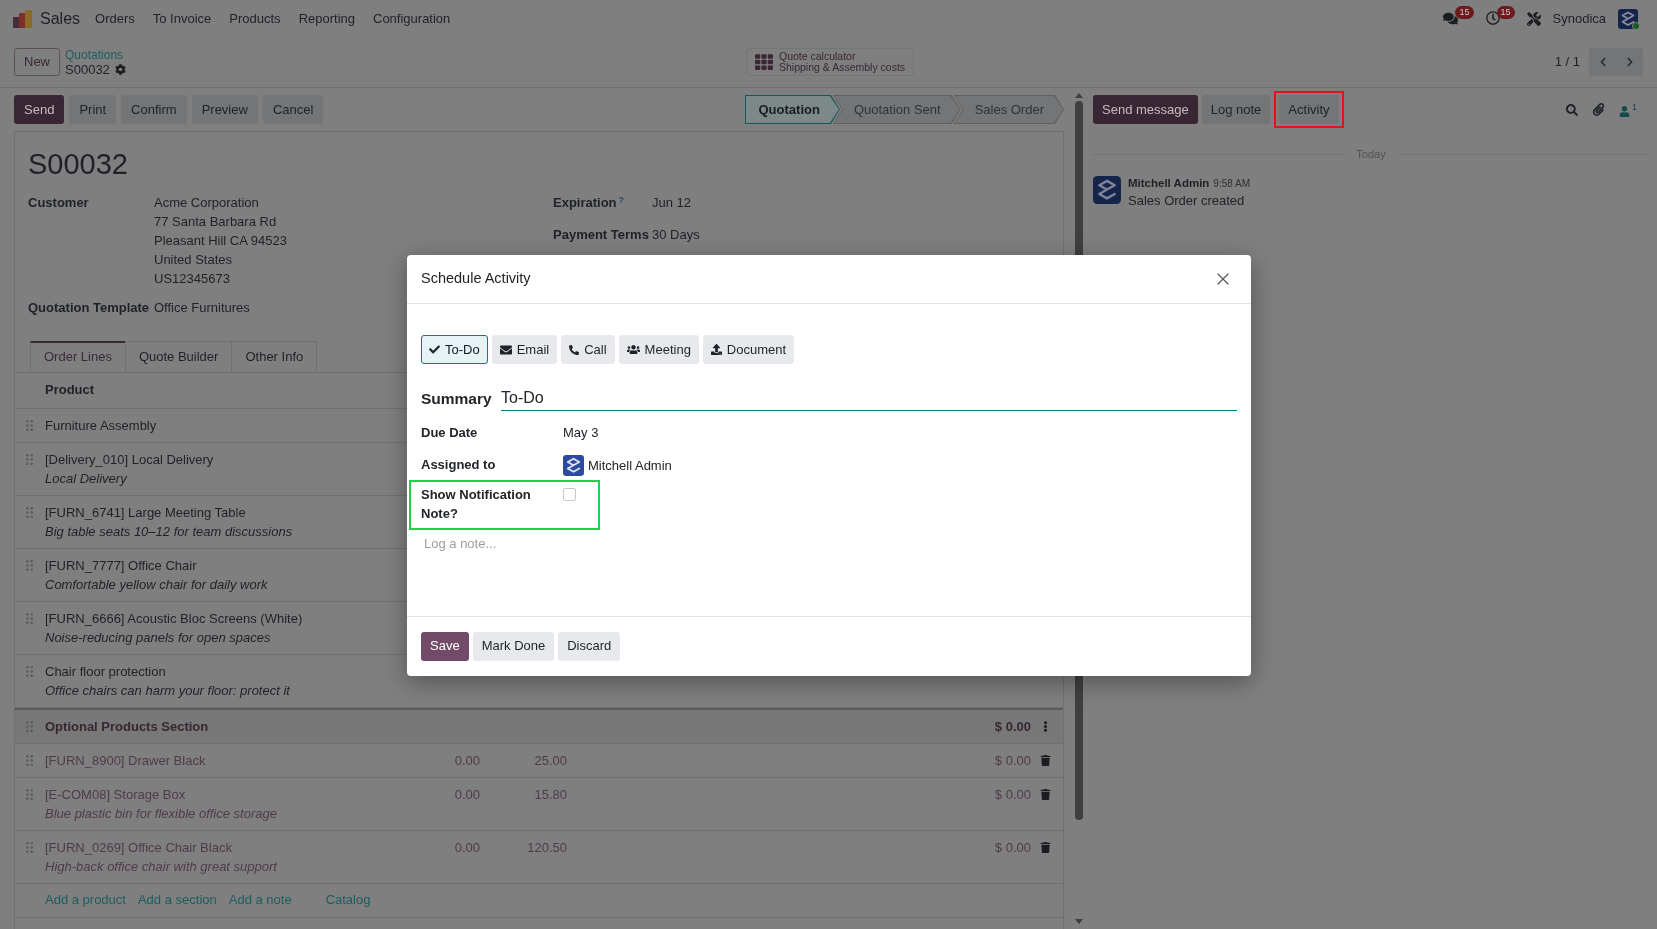  I want to click on paperclip-icon, so click(1598, 109).